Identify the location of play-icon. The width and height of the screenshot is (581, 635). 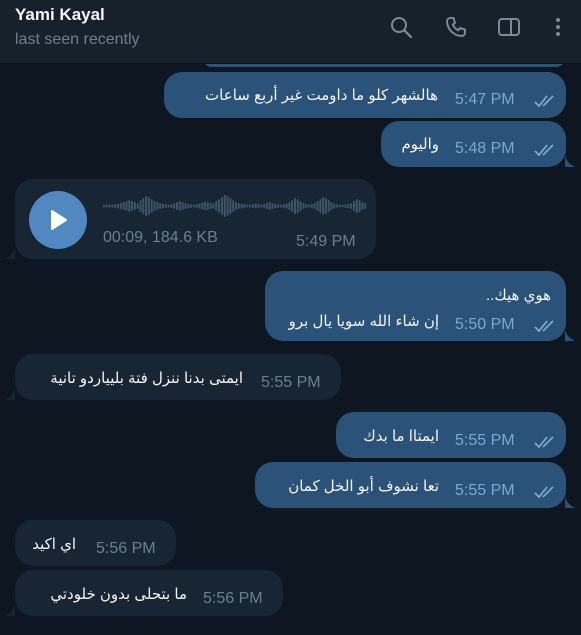
(59, 220).